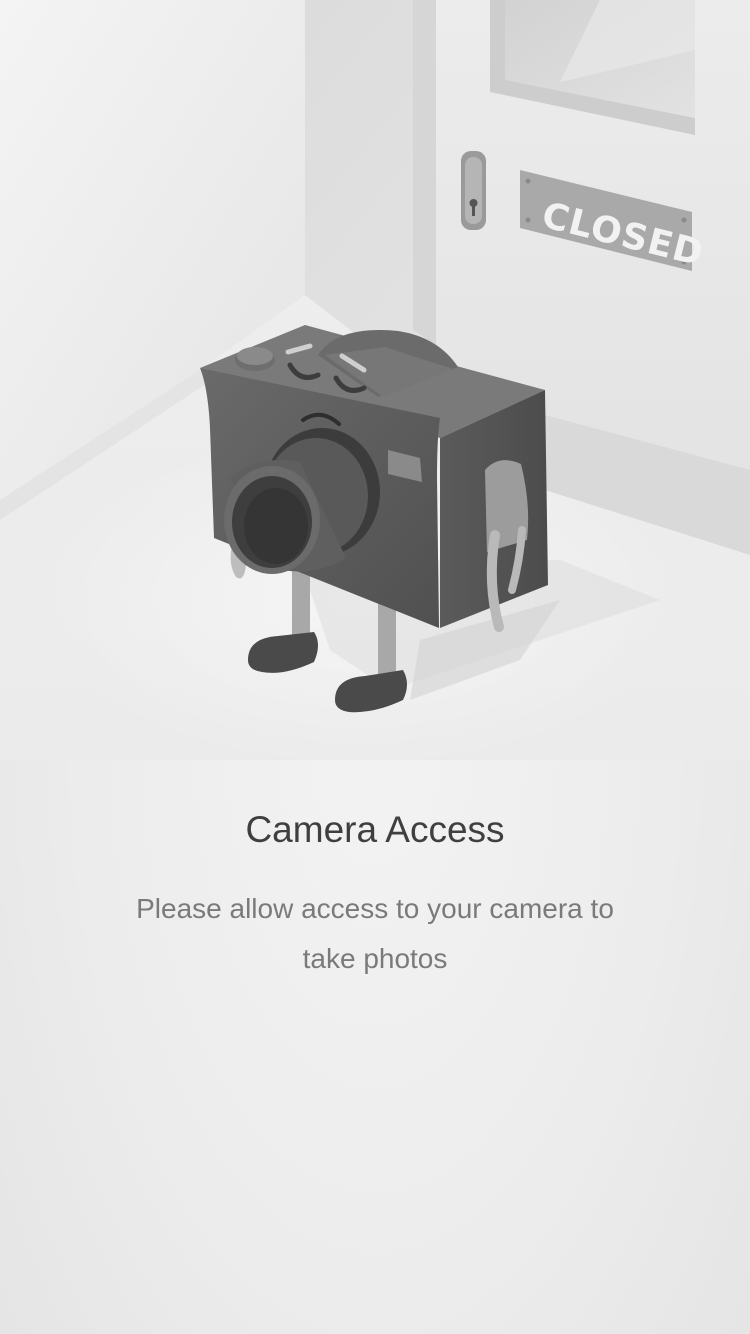 Image resolution: width=750 pixels, height=1334 pixels. I want to click on permission-title: Camera Access, so click(375, 829).